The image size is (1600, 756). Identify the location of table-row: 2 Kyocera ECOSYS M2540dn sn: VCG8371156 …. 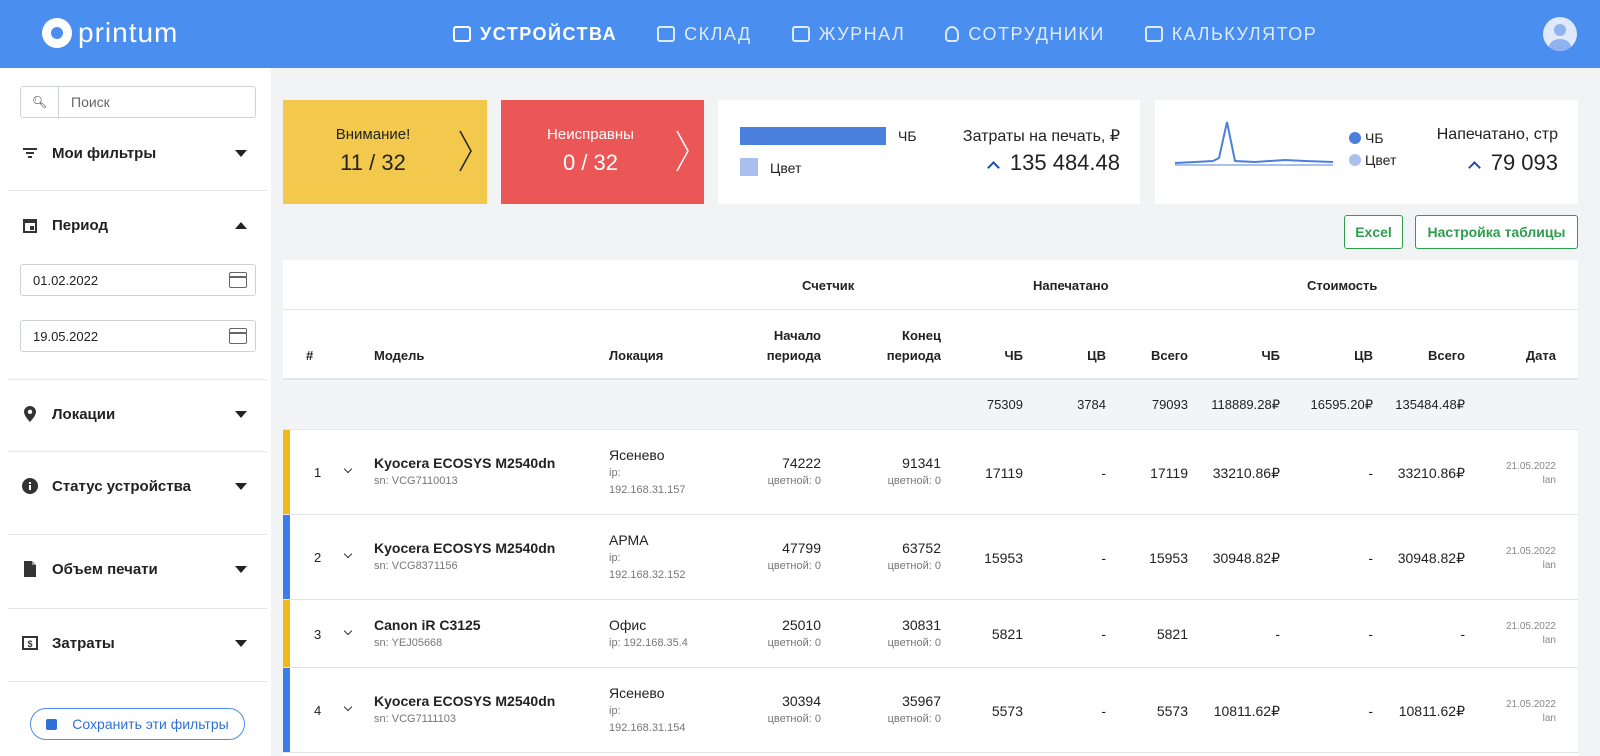
(930, 557).